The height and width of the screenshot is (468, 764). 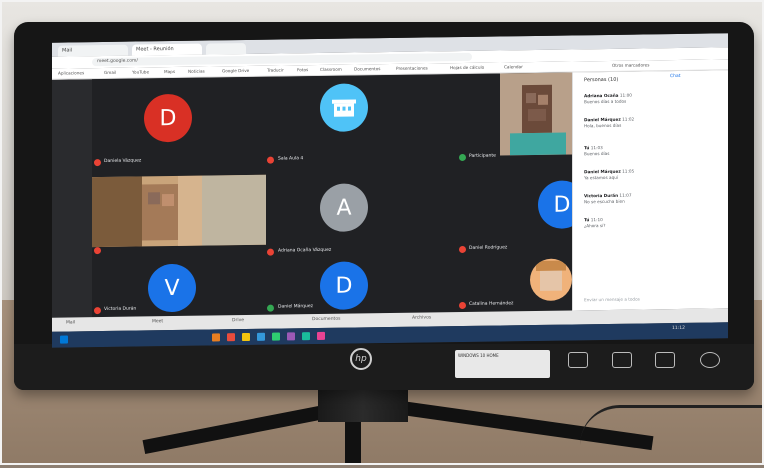 I want to click on participant-name: Daniel Márquez, so click(x=296, y=307).